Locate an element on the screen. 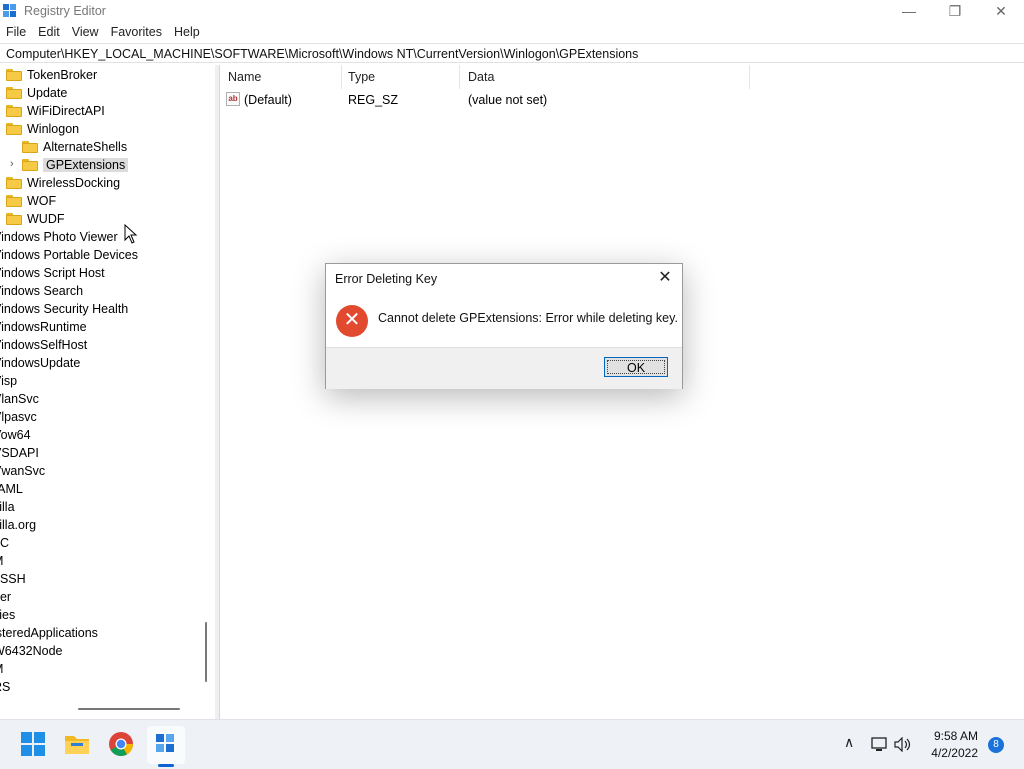 The image size is (1024, 769). tree-item-wifidirectapi: WiFiDirectAPI is located at coordinates (55, 111).